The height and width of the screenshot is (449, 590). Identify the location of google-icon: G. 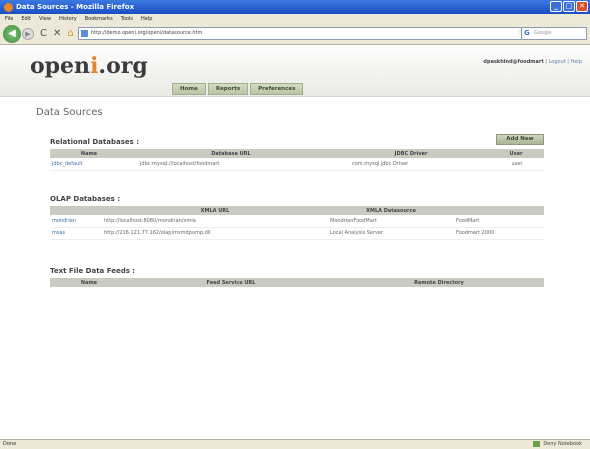
(527, 33).